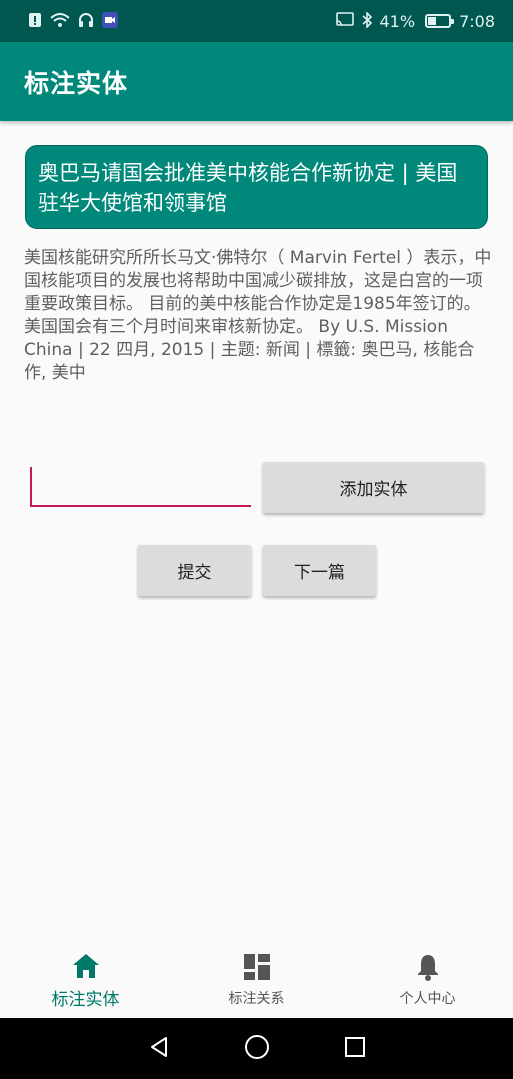 The height and width of the screenshot is (1079, 513). Describe the element at coordinates (86, 966) in the screenshot. I see `home-icon` at that location.